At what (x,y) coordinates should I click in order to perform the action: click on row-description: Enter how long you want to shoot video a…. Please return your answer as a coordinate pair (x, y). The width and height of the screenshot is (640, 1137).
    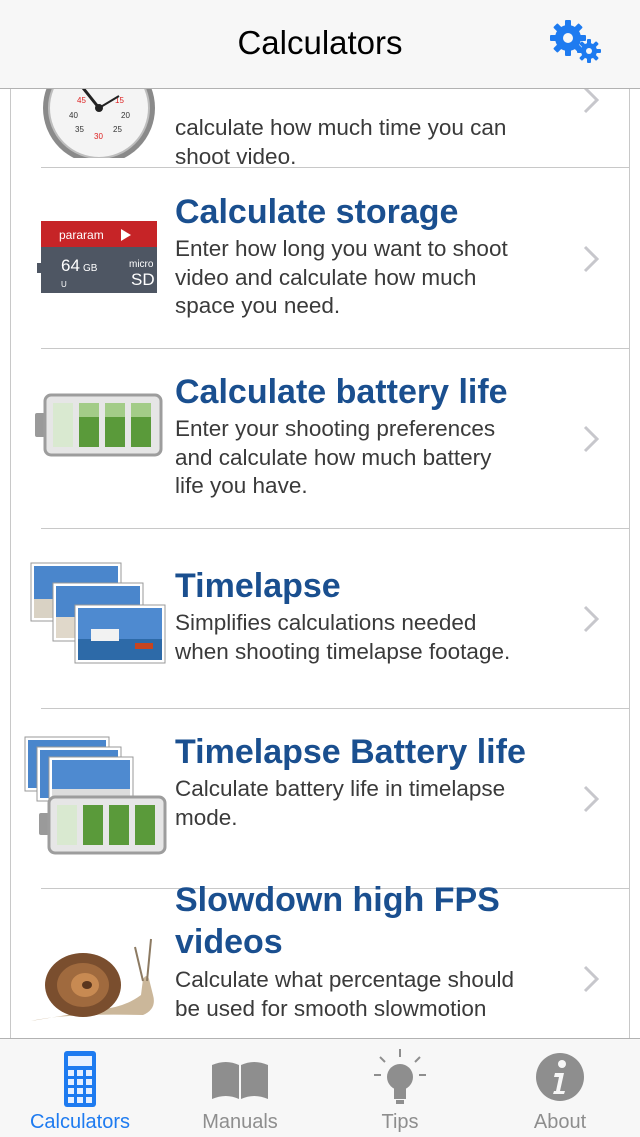
    Looking at the image, I should click on (341, 277).